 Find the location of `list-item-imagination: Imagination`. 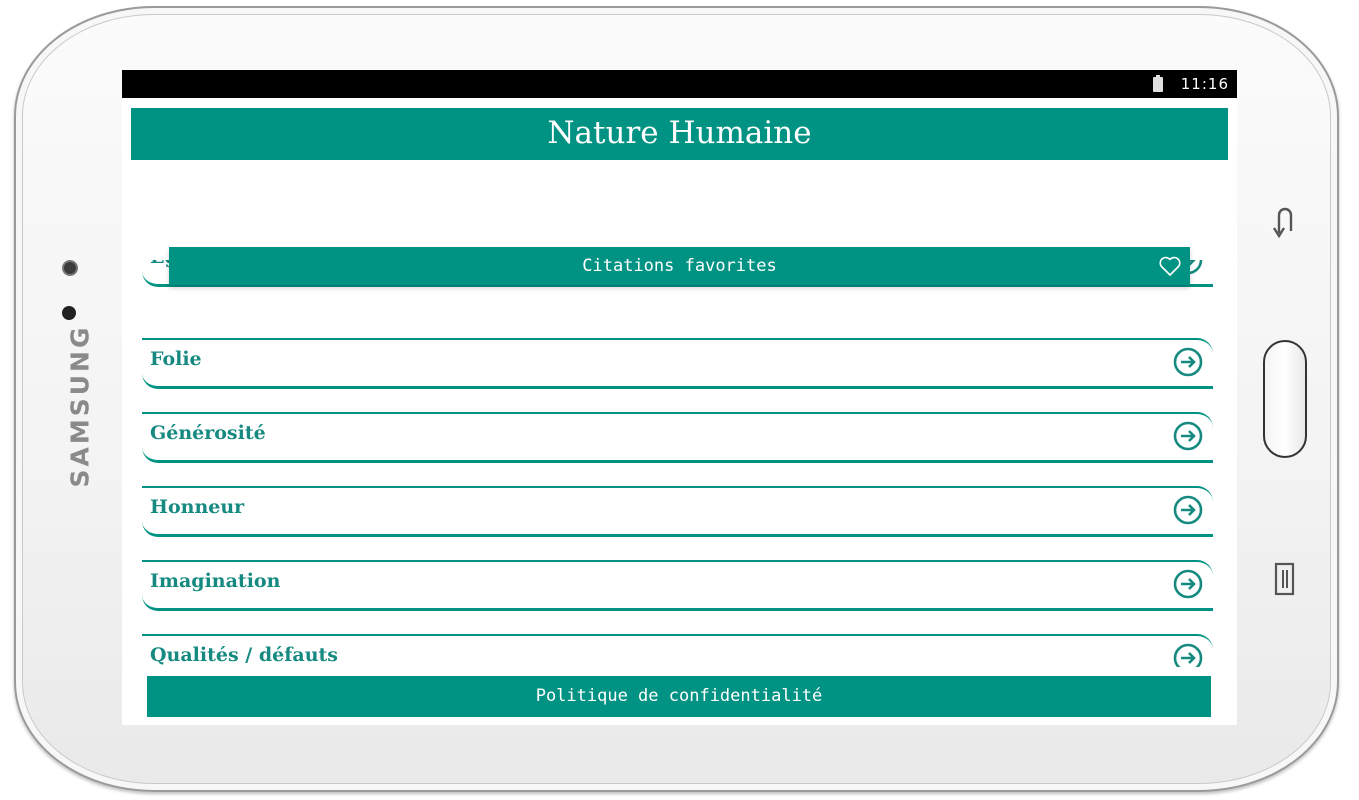

list-item-imagination: Imagination is located at coordinates (678, 585).